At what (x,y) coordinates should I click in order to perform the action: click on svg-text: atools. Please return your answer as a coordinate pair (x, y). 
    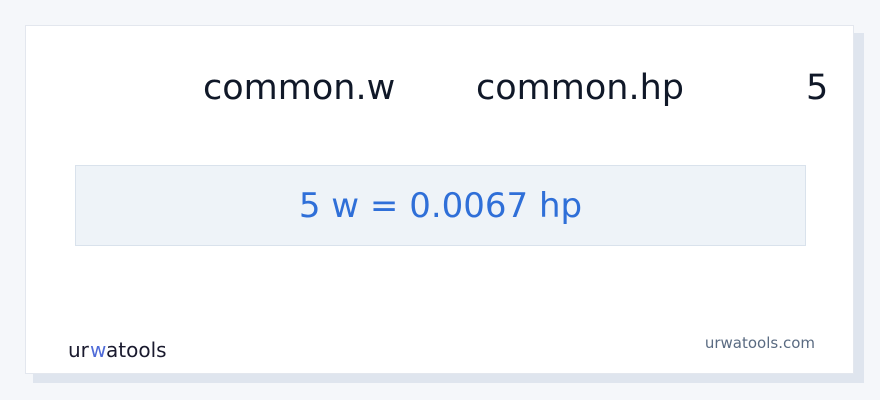
    Looking at the image, I should click on (136, 350).